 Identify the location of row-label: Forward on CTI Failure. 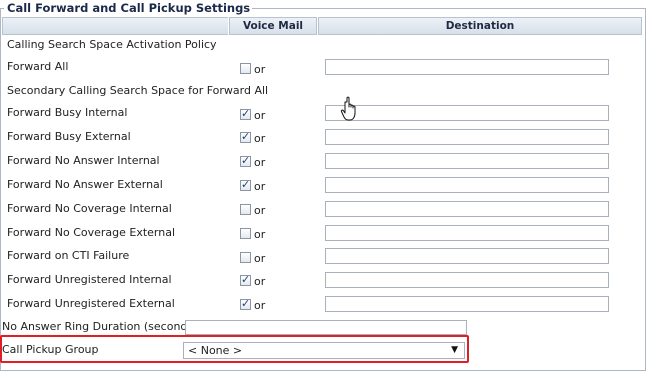
(68, 255).